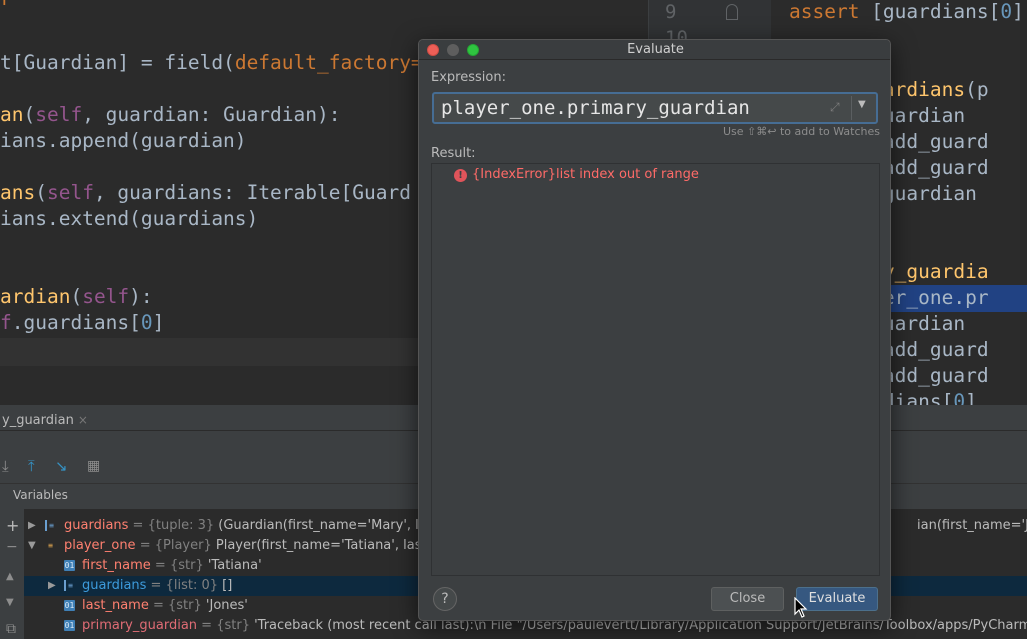  Describe the element at coordinates (445, 599) in the screenshot. I see `help-button: ?` at that location.